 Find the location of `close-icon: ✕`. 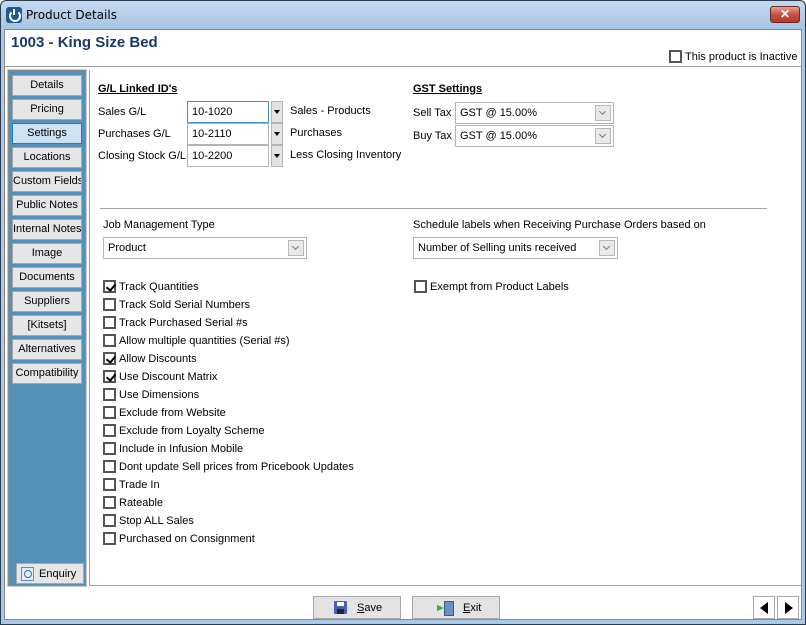

close-icon: ✕ is located at coordinates (785, 14).